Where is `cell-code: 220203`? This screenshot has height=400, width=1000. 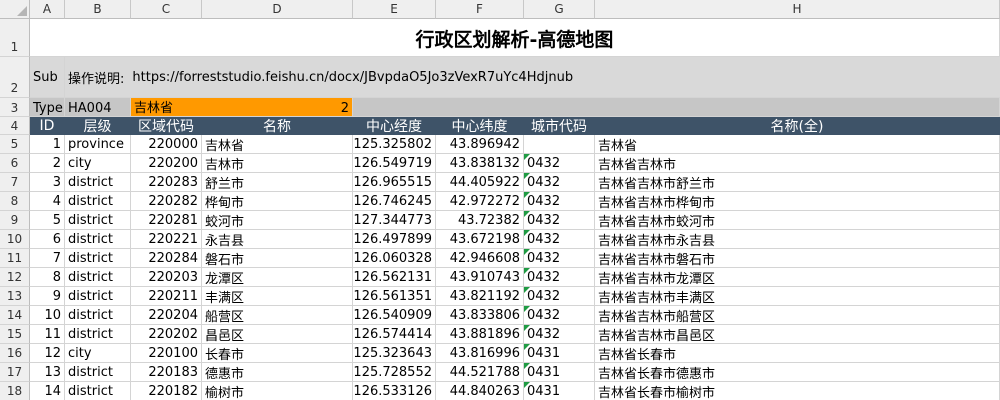 cell-code: 220203 is located at coordinates (166, 277).